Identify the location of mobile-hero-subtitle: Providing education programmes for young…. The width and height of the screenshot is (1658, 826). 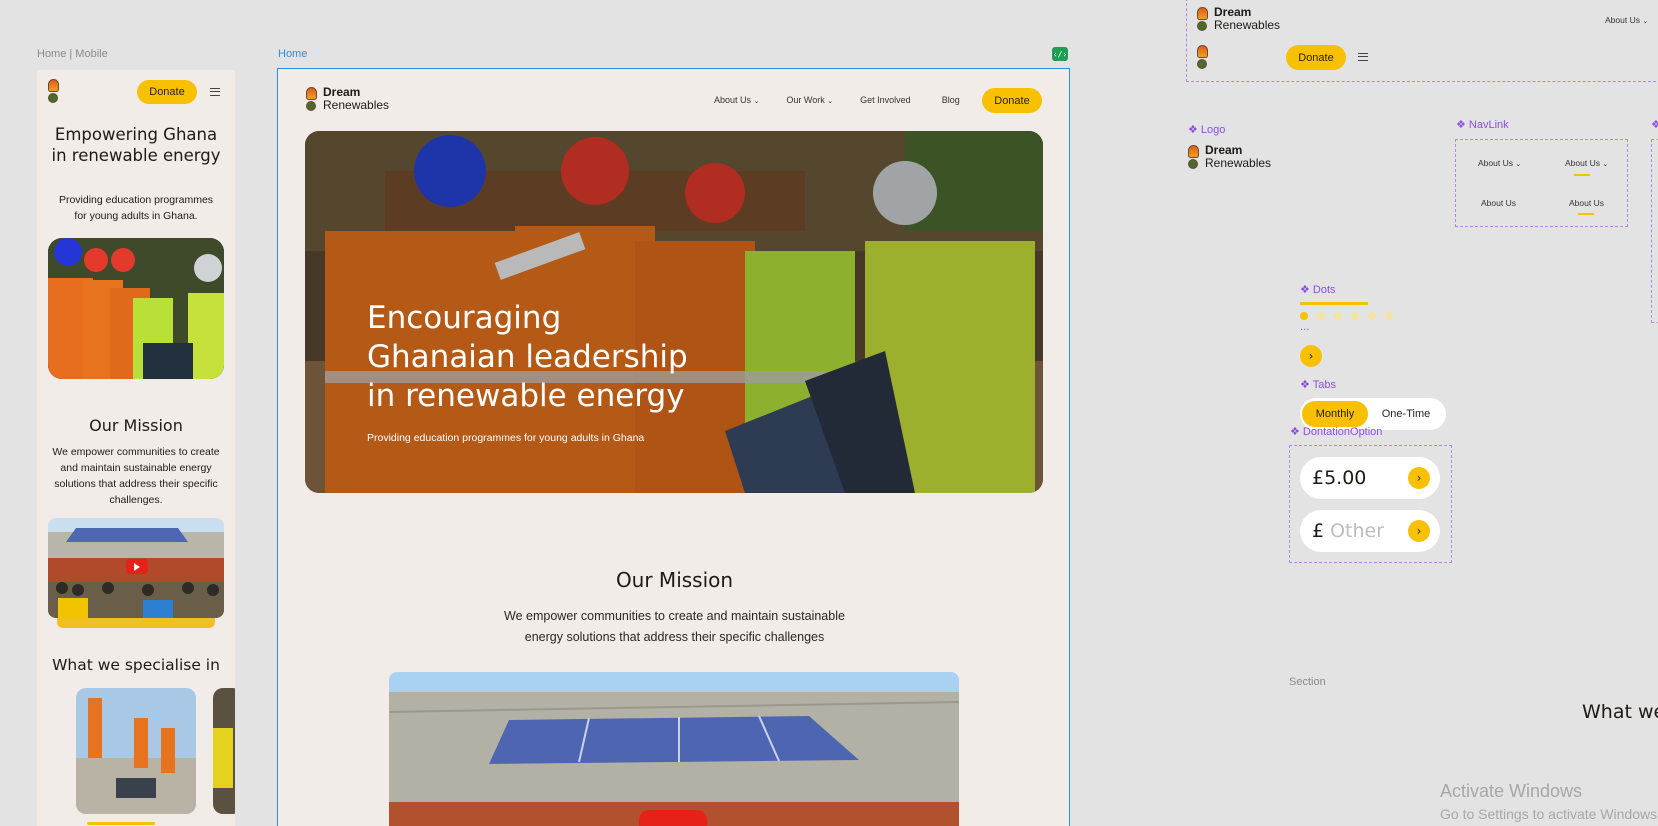
(136, 208).